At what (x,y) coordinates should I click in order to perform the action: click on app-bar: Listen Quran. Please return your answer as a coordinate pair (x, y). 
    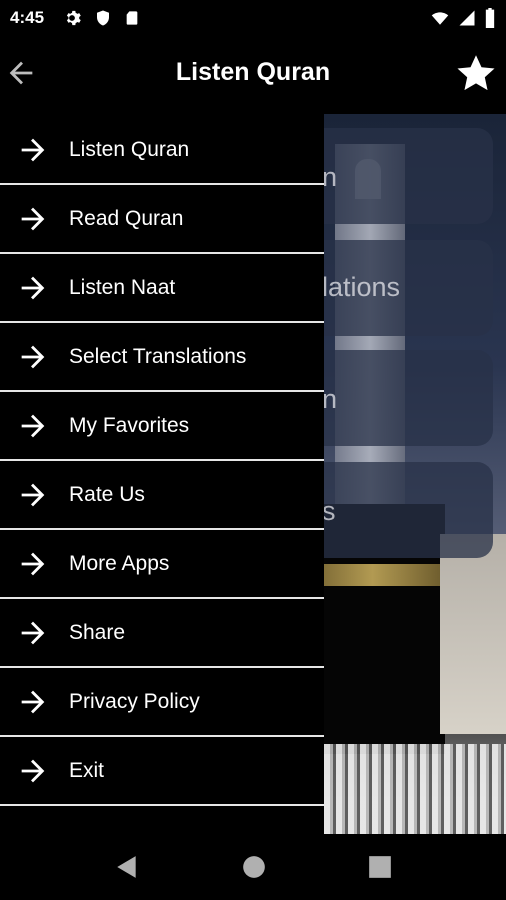
    Looking at the image, I should click on (253, 75).